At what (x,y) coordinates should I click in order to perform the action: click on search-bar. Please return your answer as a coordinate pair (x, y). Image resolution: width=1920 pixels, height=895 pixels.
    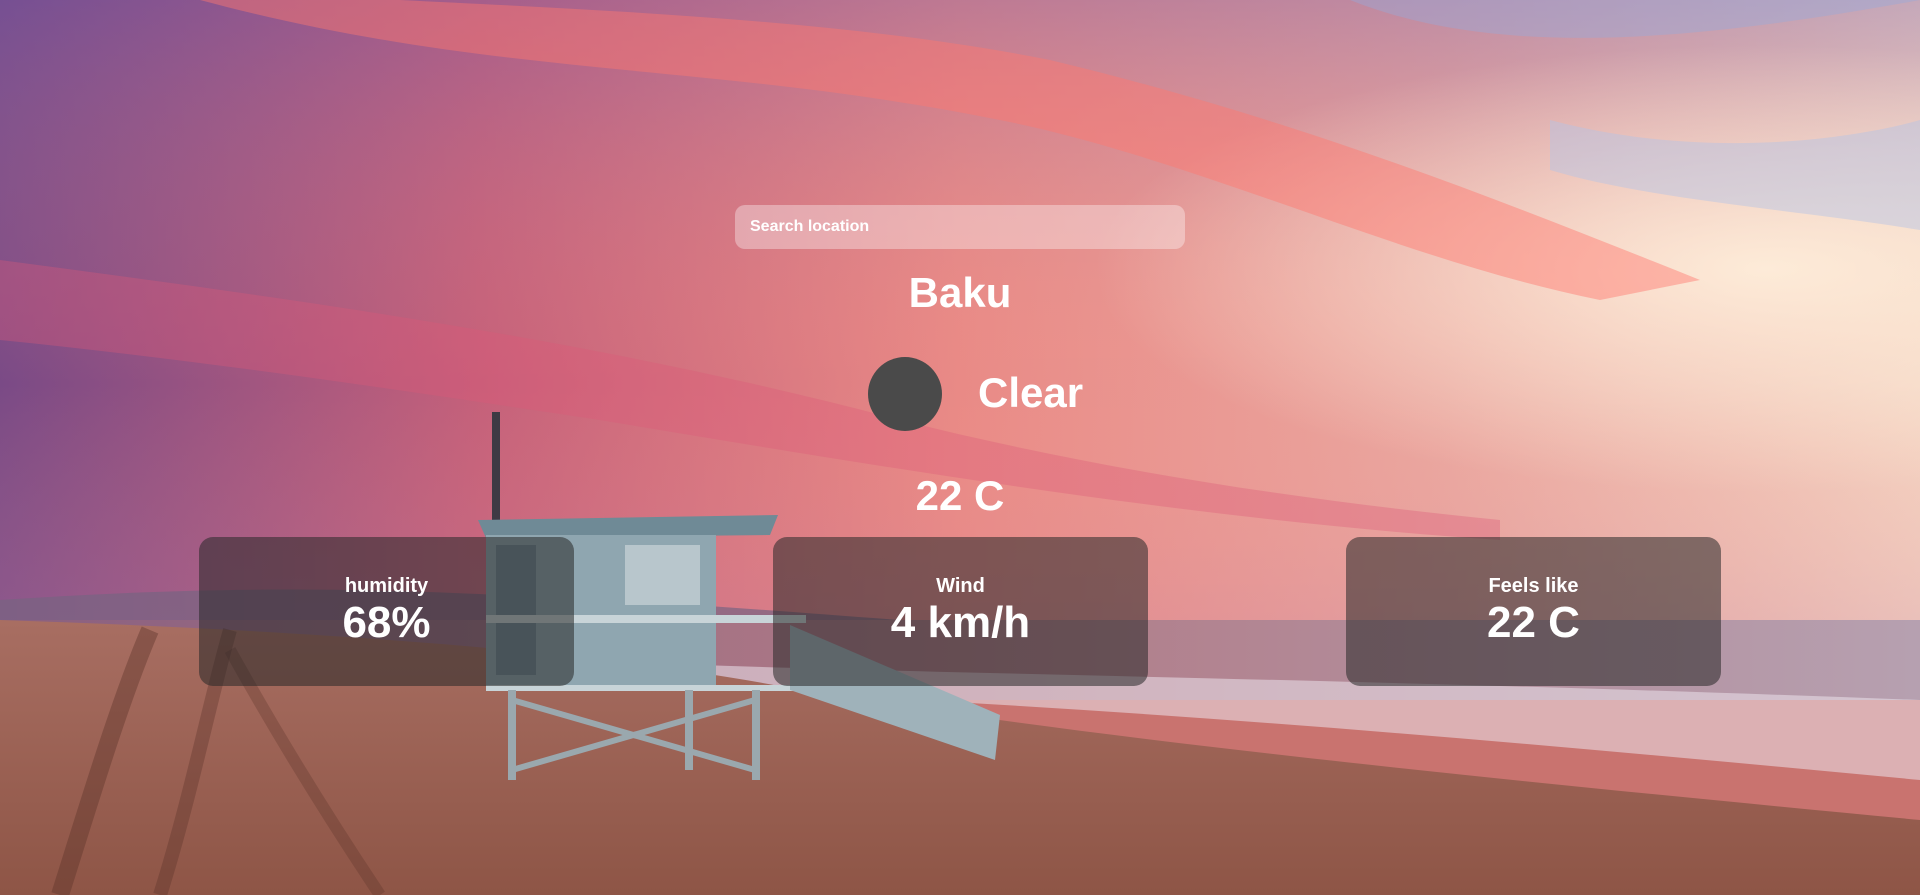
    Looking at the image, I should click on (960, 227).